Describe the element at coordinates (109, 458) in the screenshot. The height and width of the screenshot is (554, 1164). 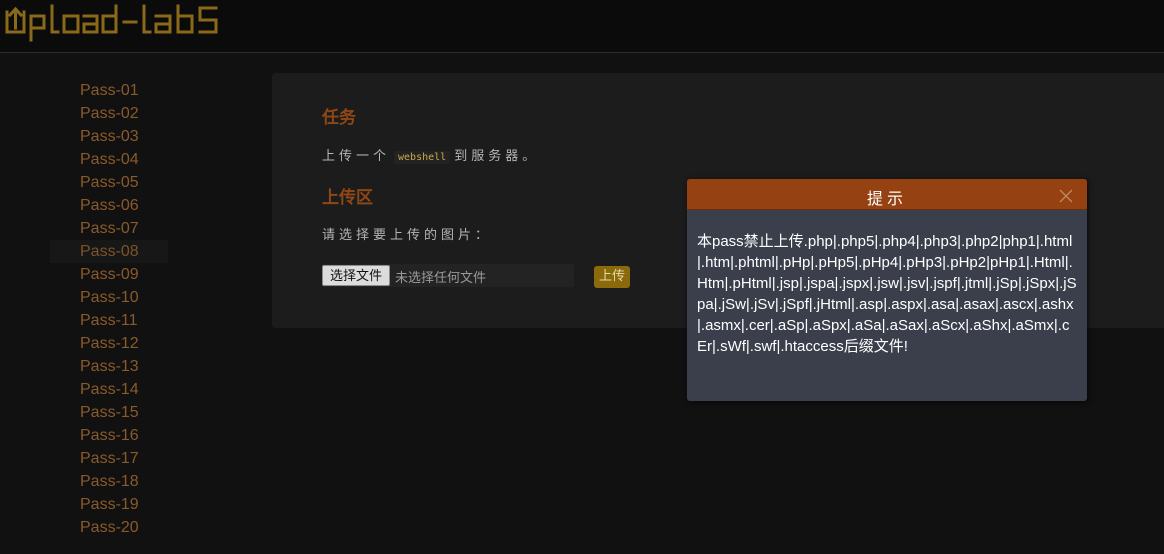
I see `sidebar-item-pass-17: Pass-17` at that location.